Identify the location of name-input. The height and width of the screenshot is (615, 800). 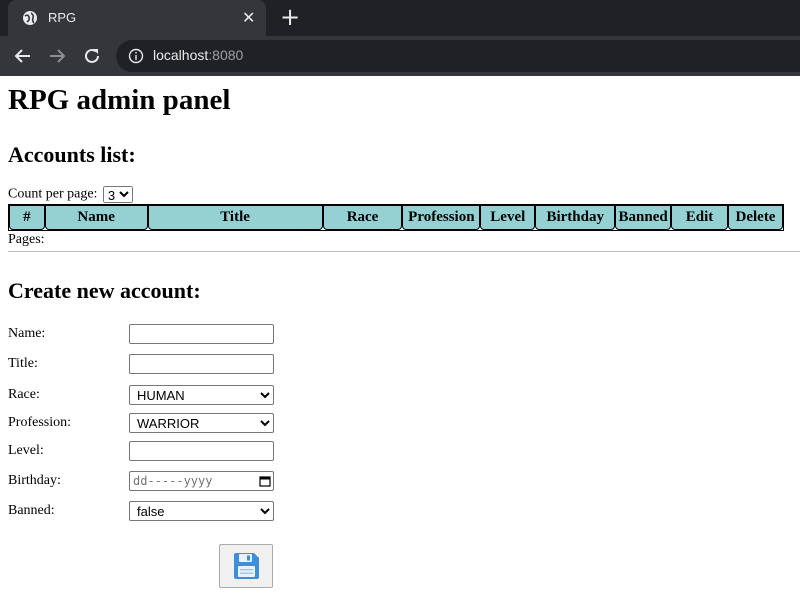
(201, 334).